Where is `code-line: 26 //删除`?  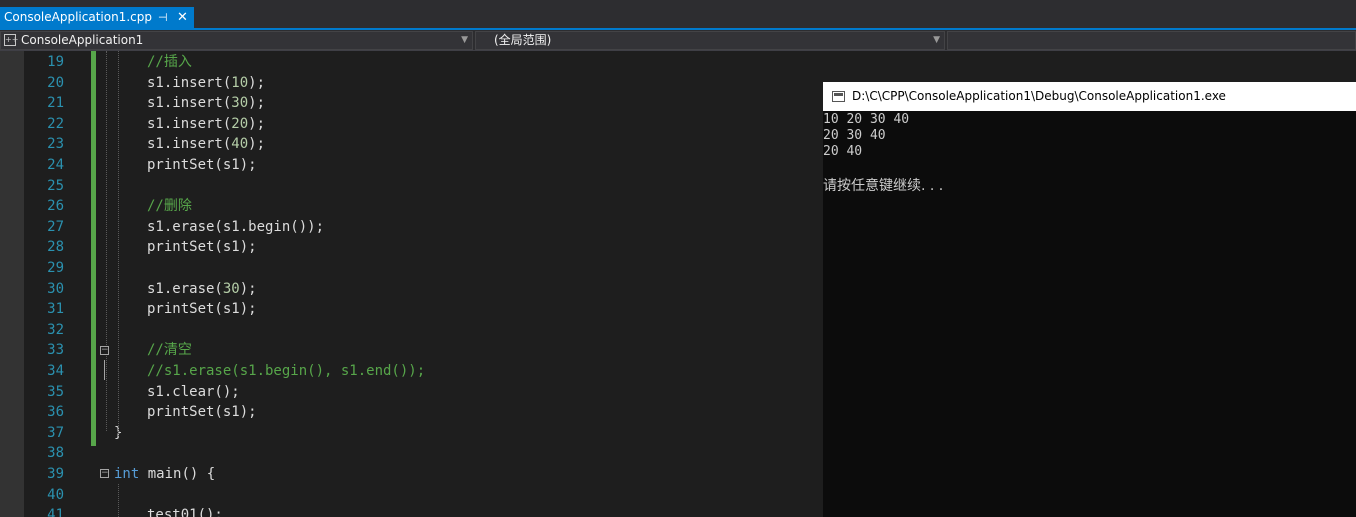
code-line: 26 //删除 is located at coordinates (411, 206).